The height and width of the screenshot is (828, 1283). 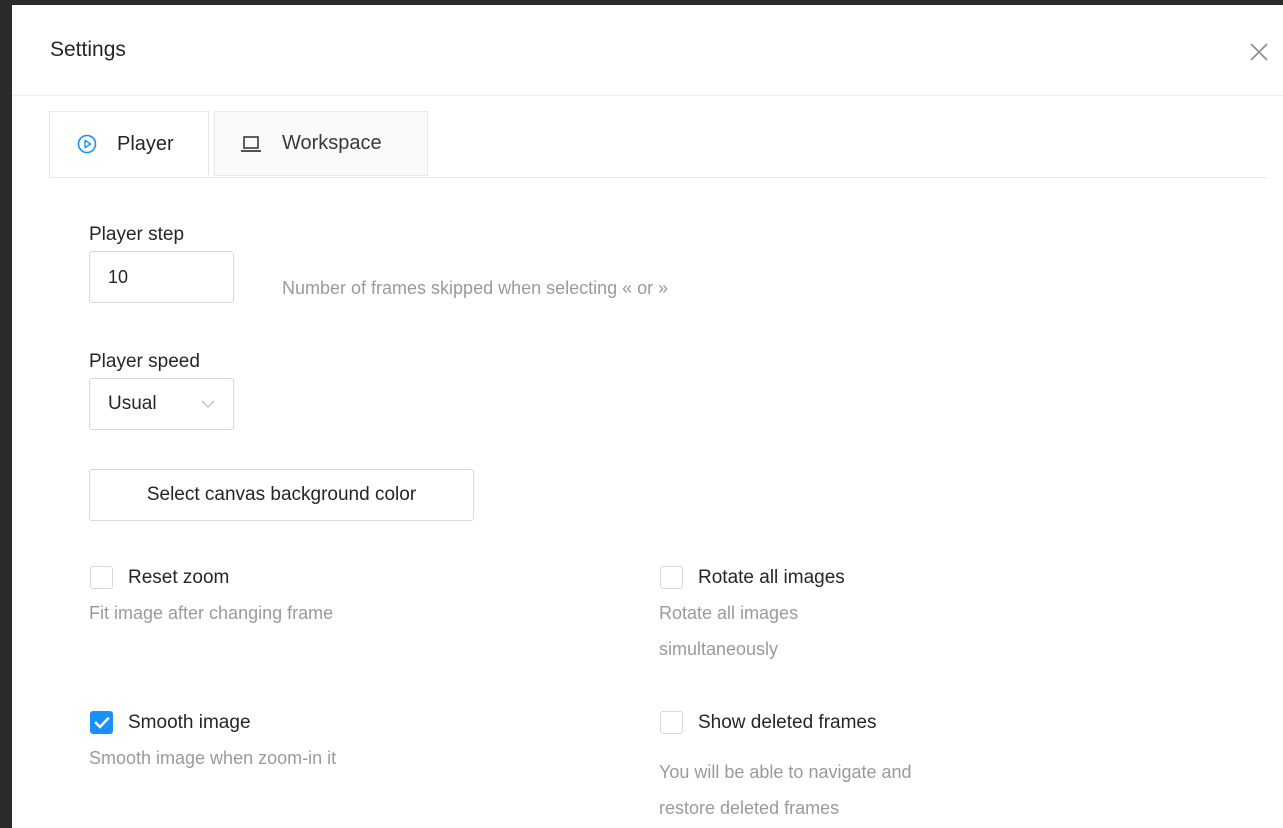 I want to click on player-step-label: Player step, so click(x=137, y=234).